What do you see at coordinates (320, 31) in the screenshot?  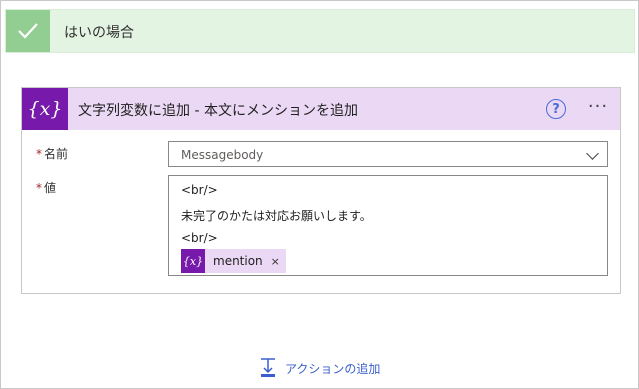 I see `yes-branch-header: はいの場合` at bounding box center [320, 31].